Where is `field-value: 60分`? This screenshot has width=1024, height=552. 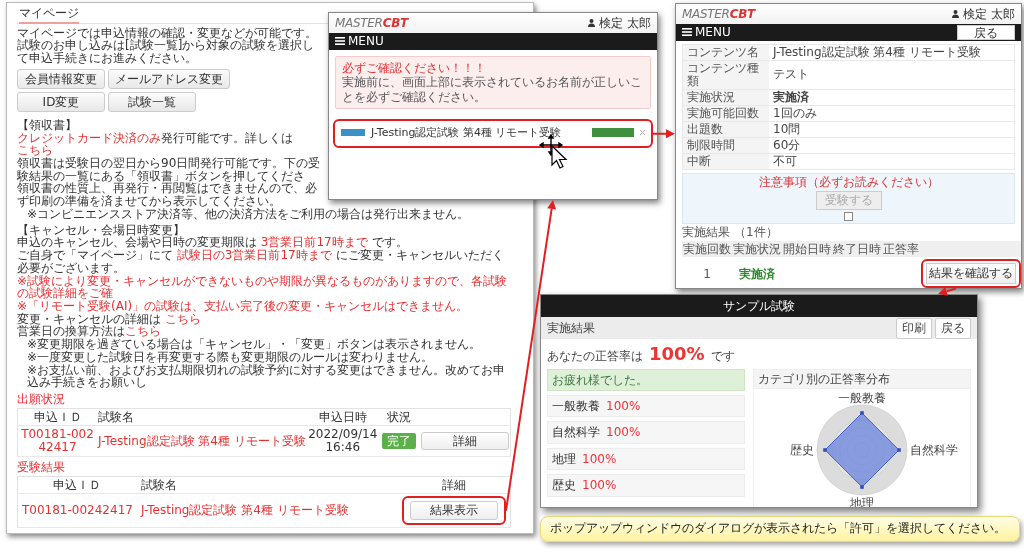
field-value: 60分 is located at coordinates (892, 145).